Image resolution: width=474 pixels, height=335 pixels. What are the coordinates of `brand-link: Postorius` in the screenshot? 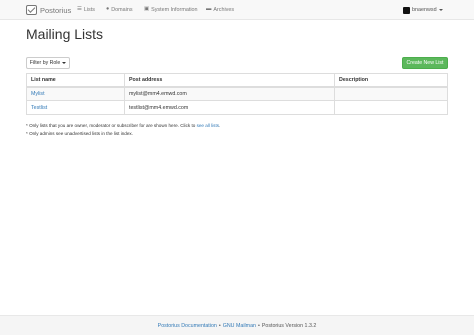 It's located at (48, 10).